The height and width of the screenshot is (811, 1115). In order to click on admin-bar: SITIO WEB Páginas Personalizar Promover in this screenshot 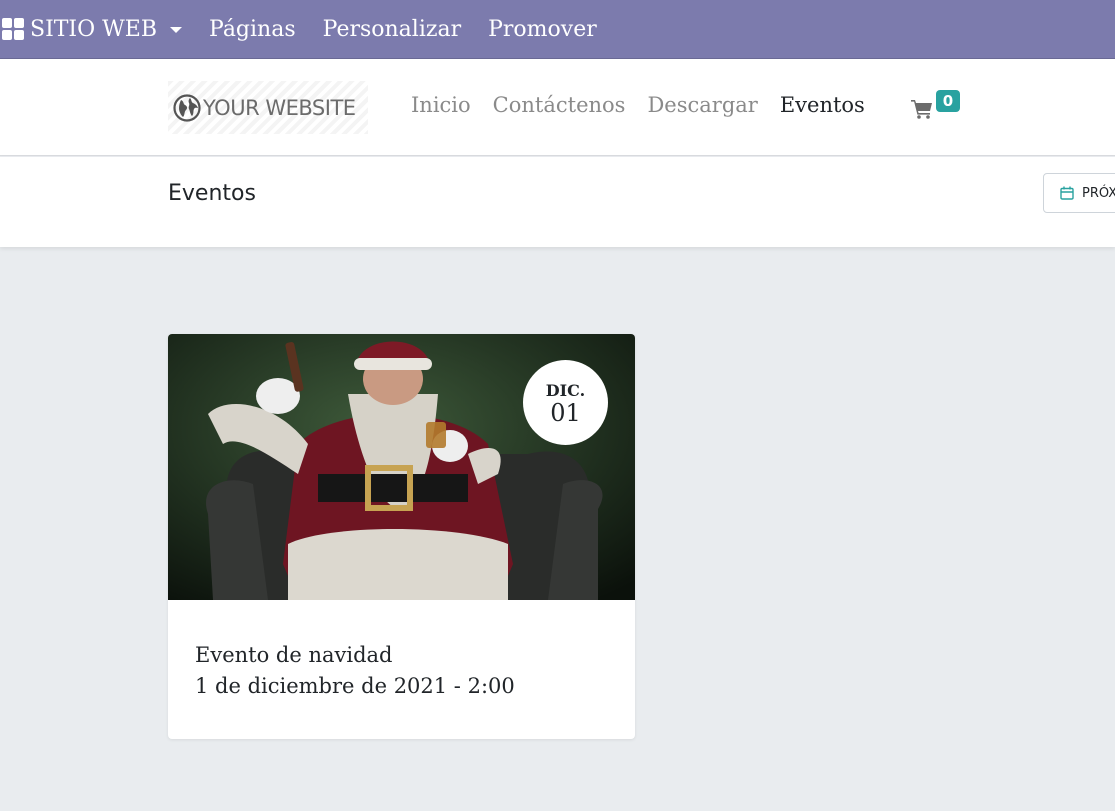, I will do `click(557, 29)`.